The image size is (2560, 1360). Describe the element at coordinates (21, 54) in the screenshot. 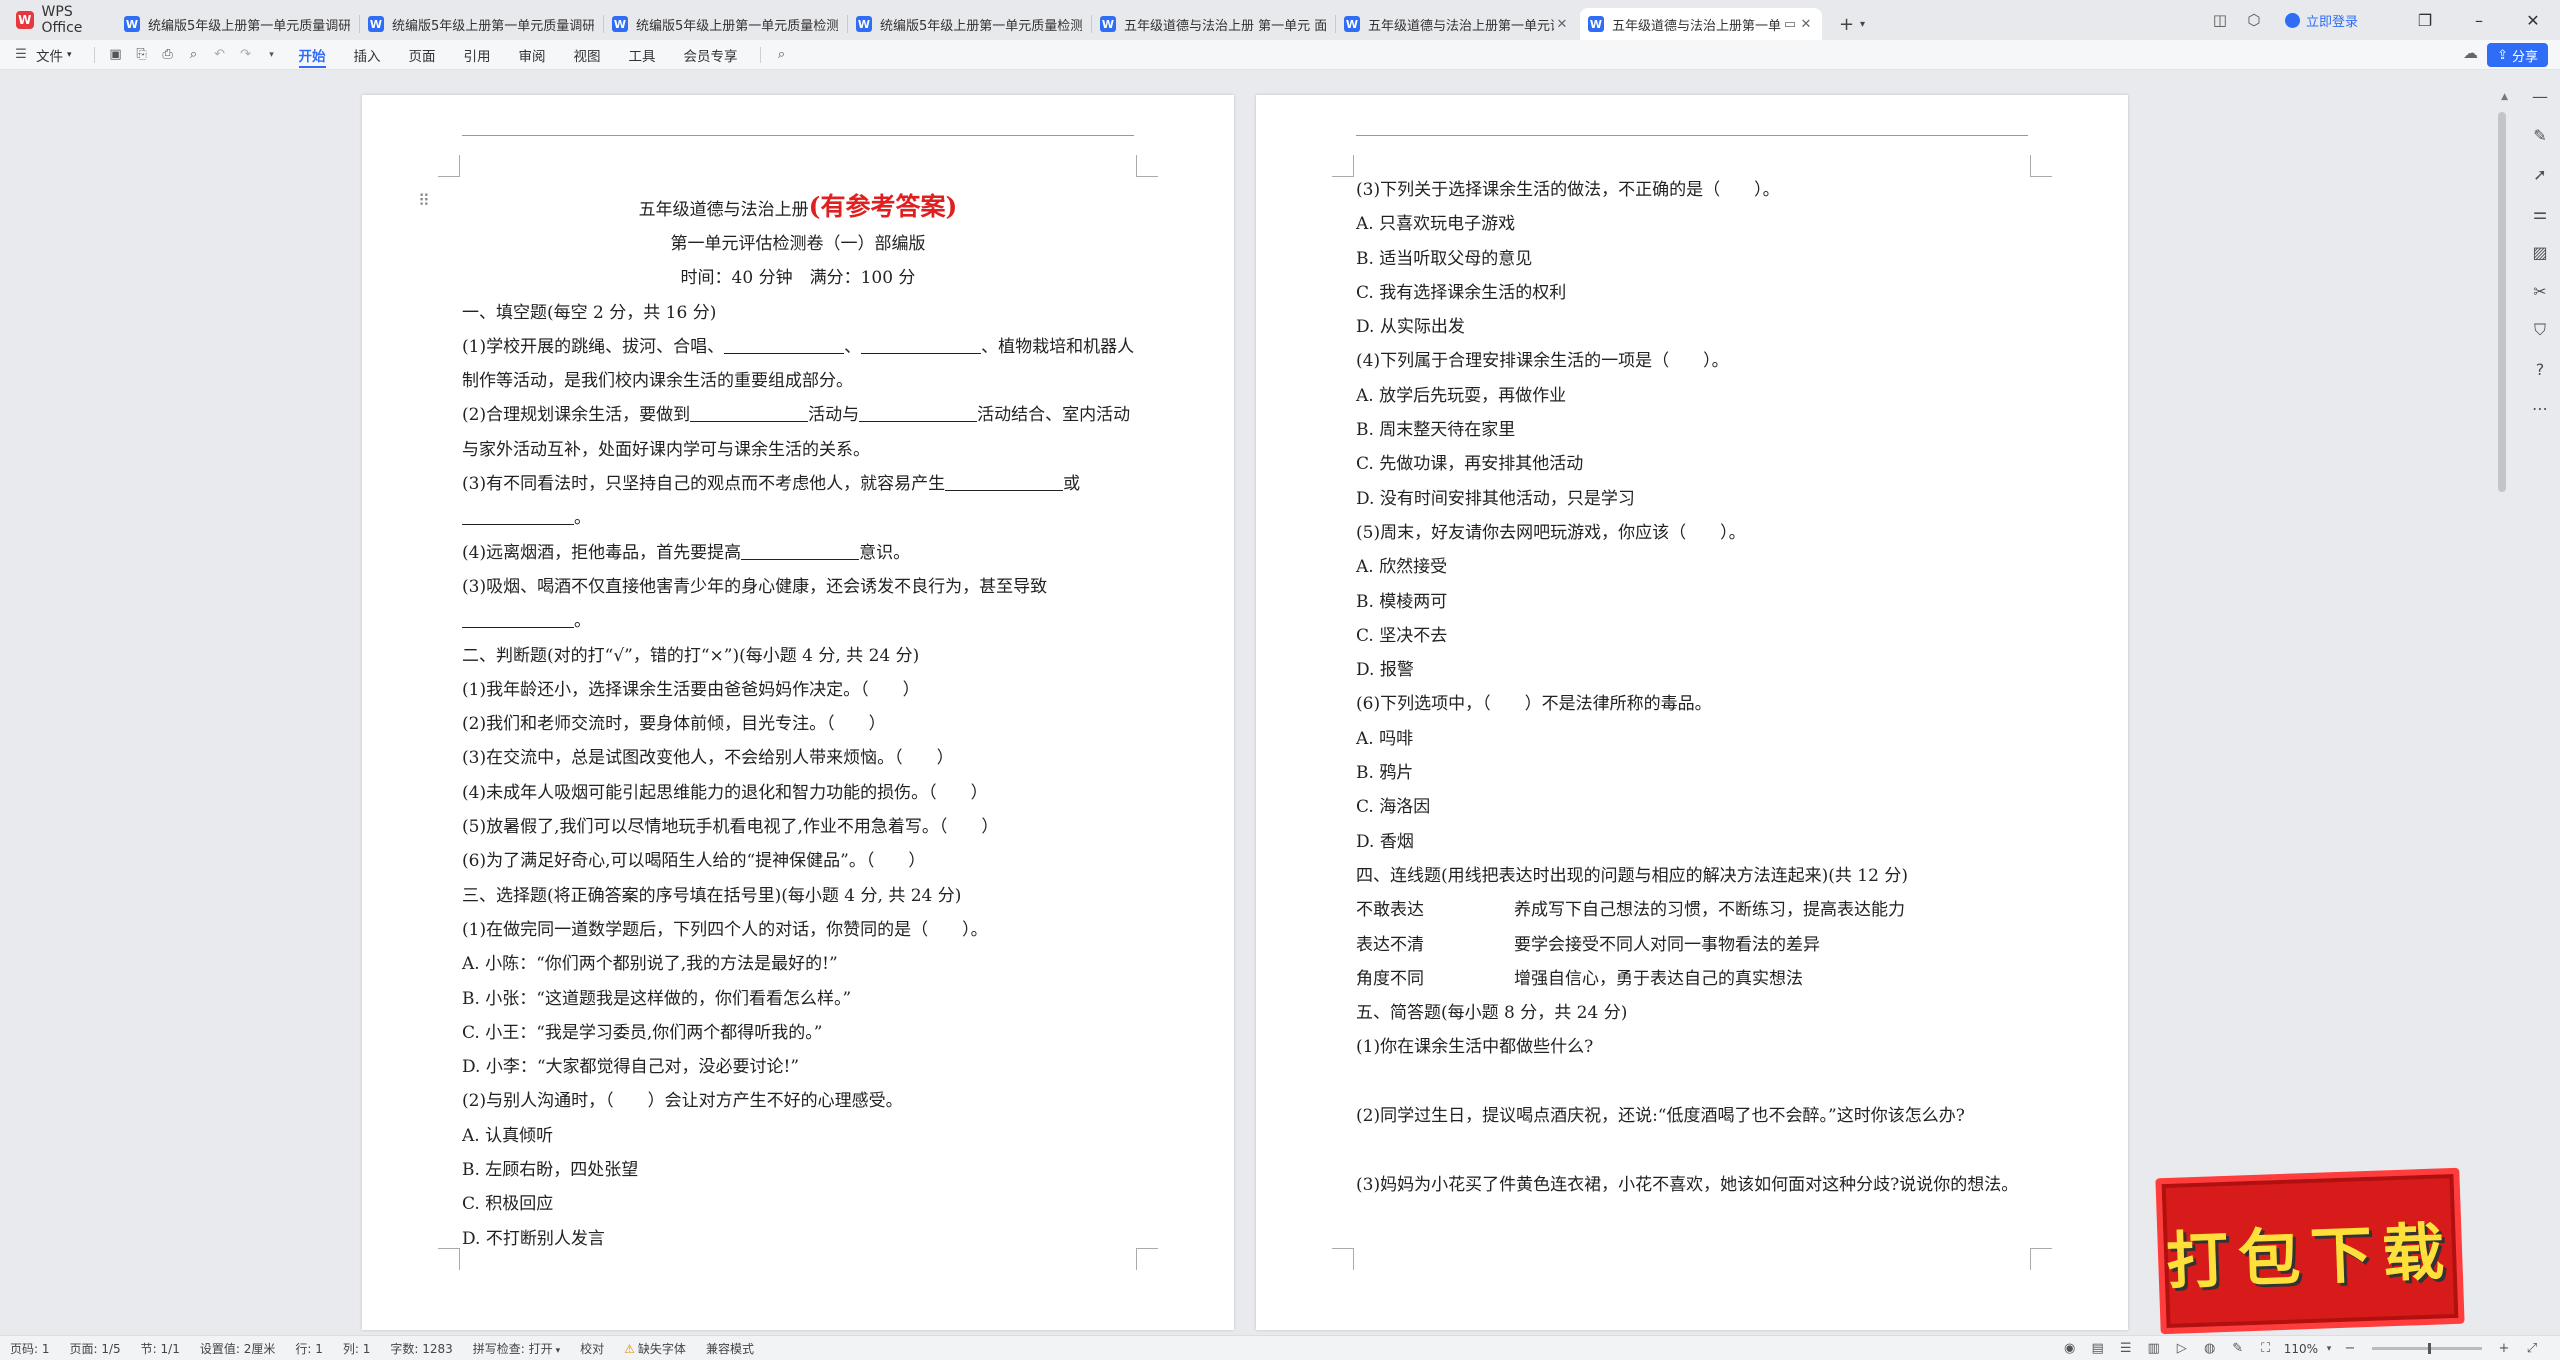

I see `hamburger-menu-icon: ☰` at that location.